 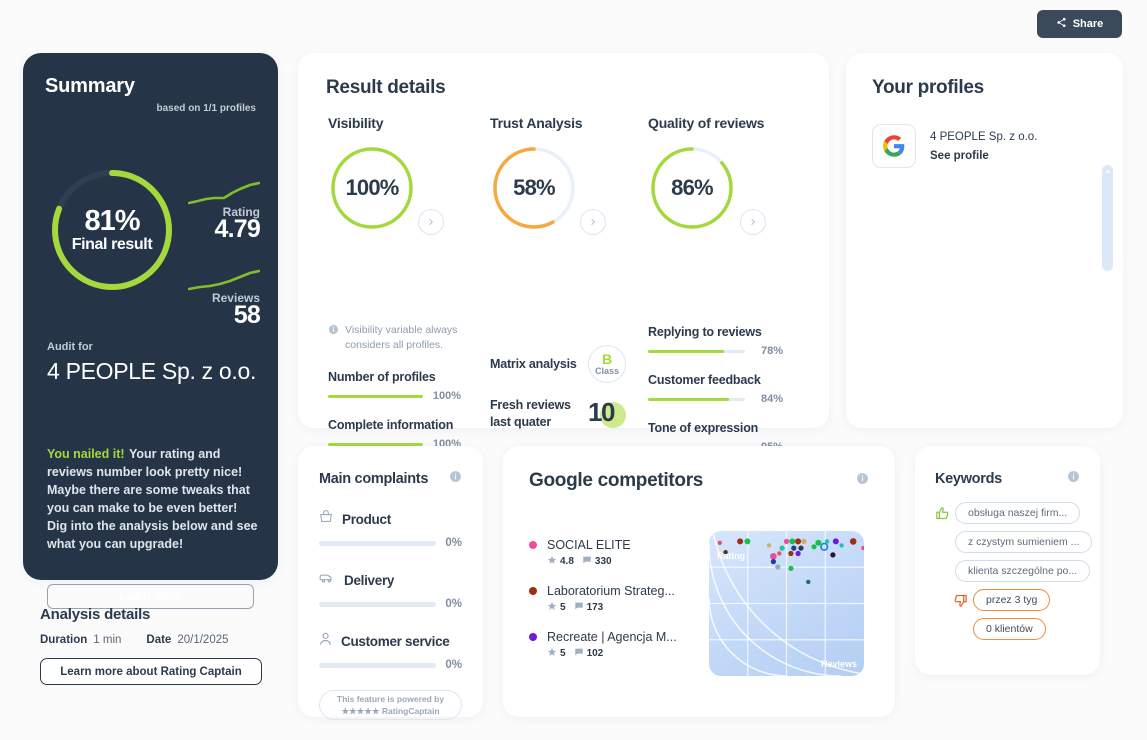 I want to click on see-profile-link: See profile, so click(x=983, y=156).